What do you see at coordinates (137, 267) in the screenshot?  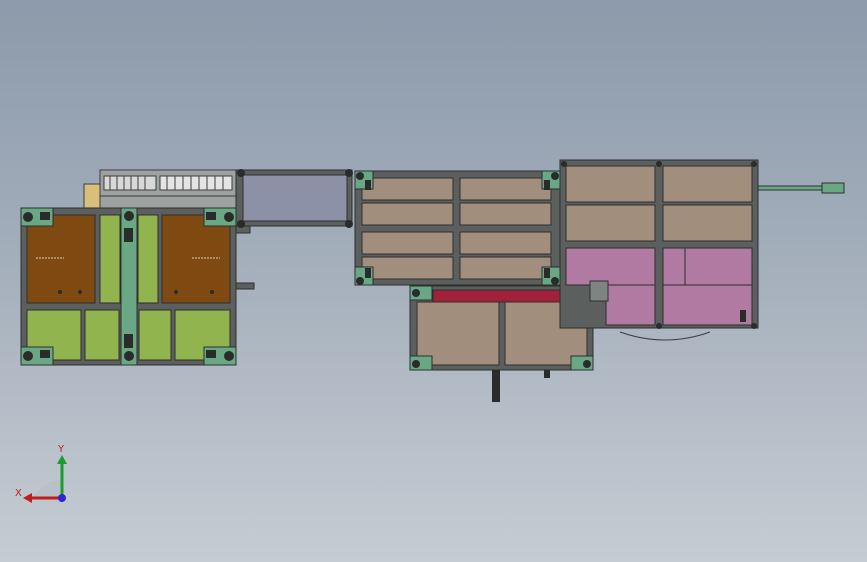 I see `left-station-module` at bounding box center [137, 267].